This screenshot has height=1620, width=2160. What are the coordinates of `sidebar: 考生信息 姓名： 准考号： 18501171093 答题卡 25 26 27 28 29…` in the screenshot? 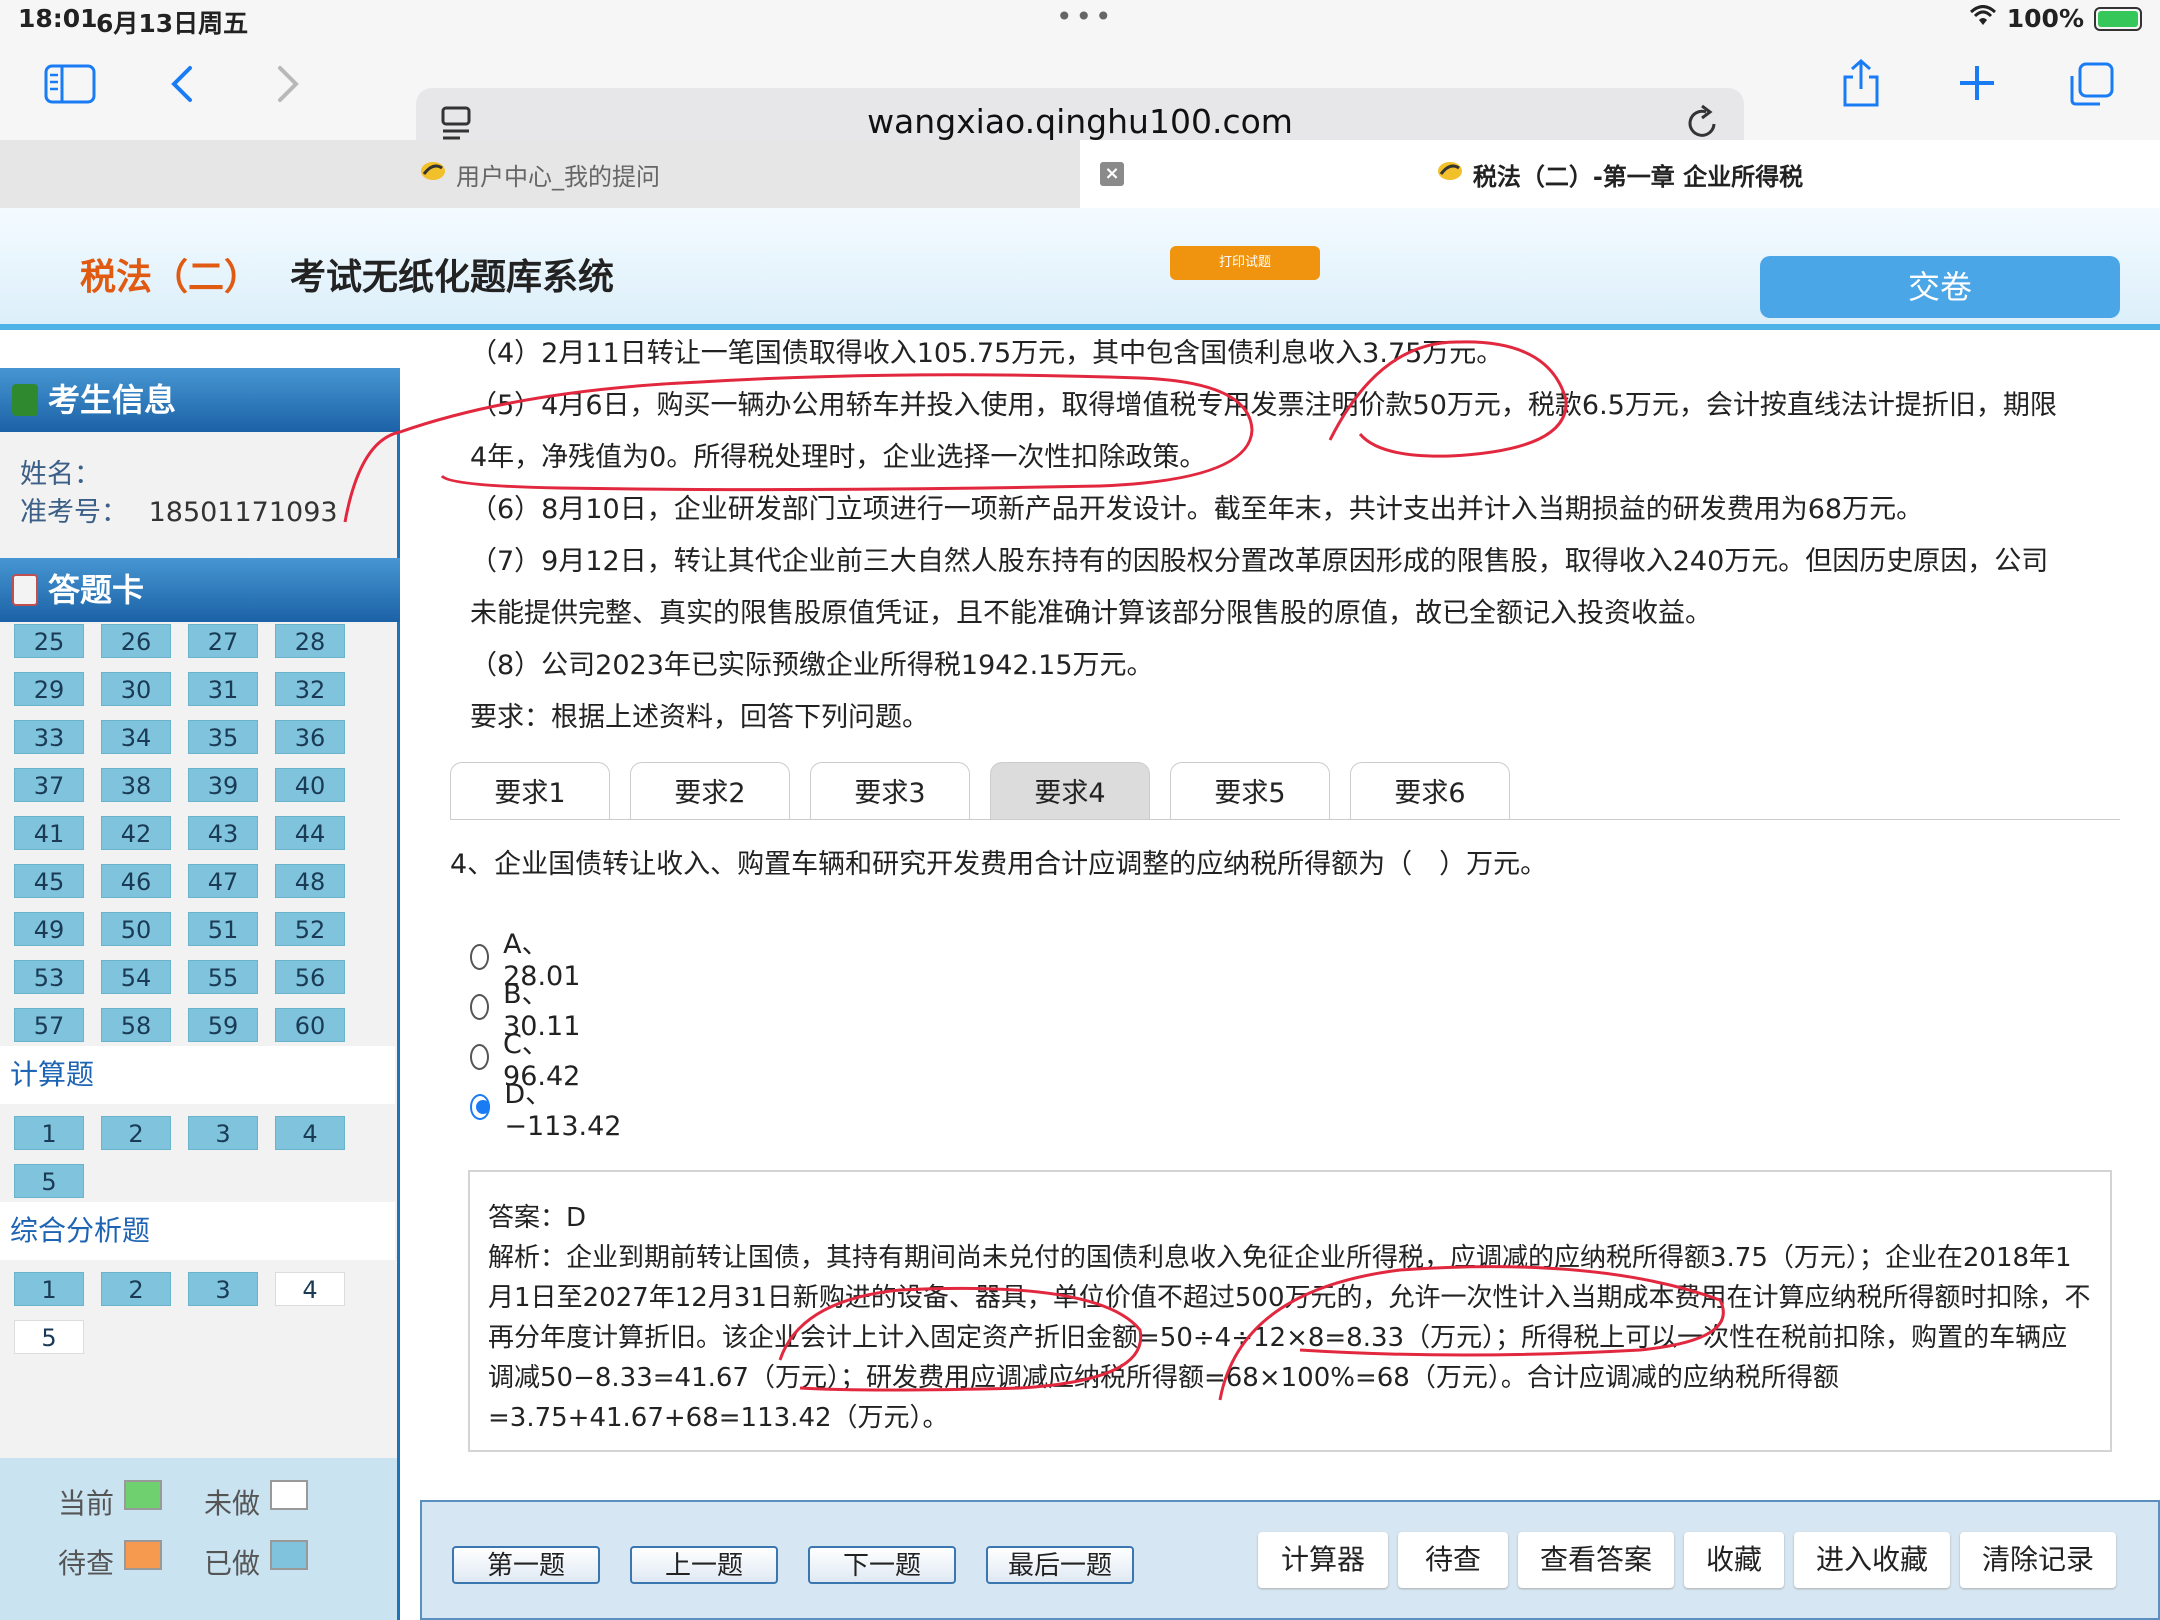 It's located at (200, 994).